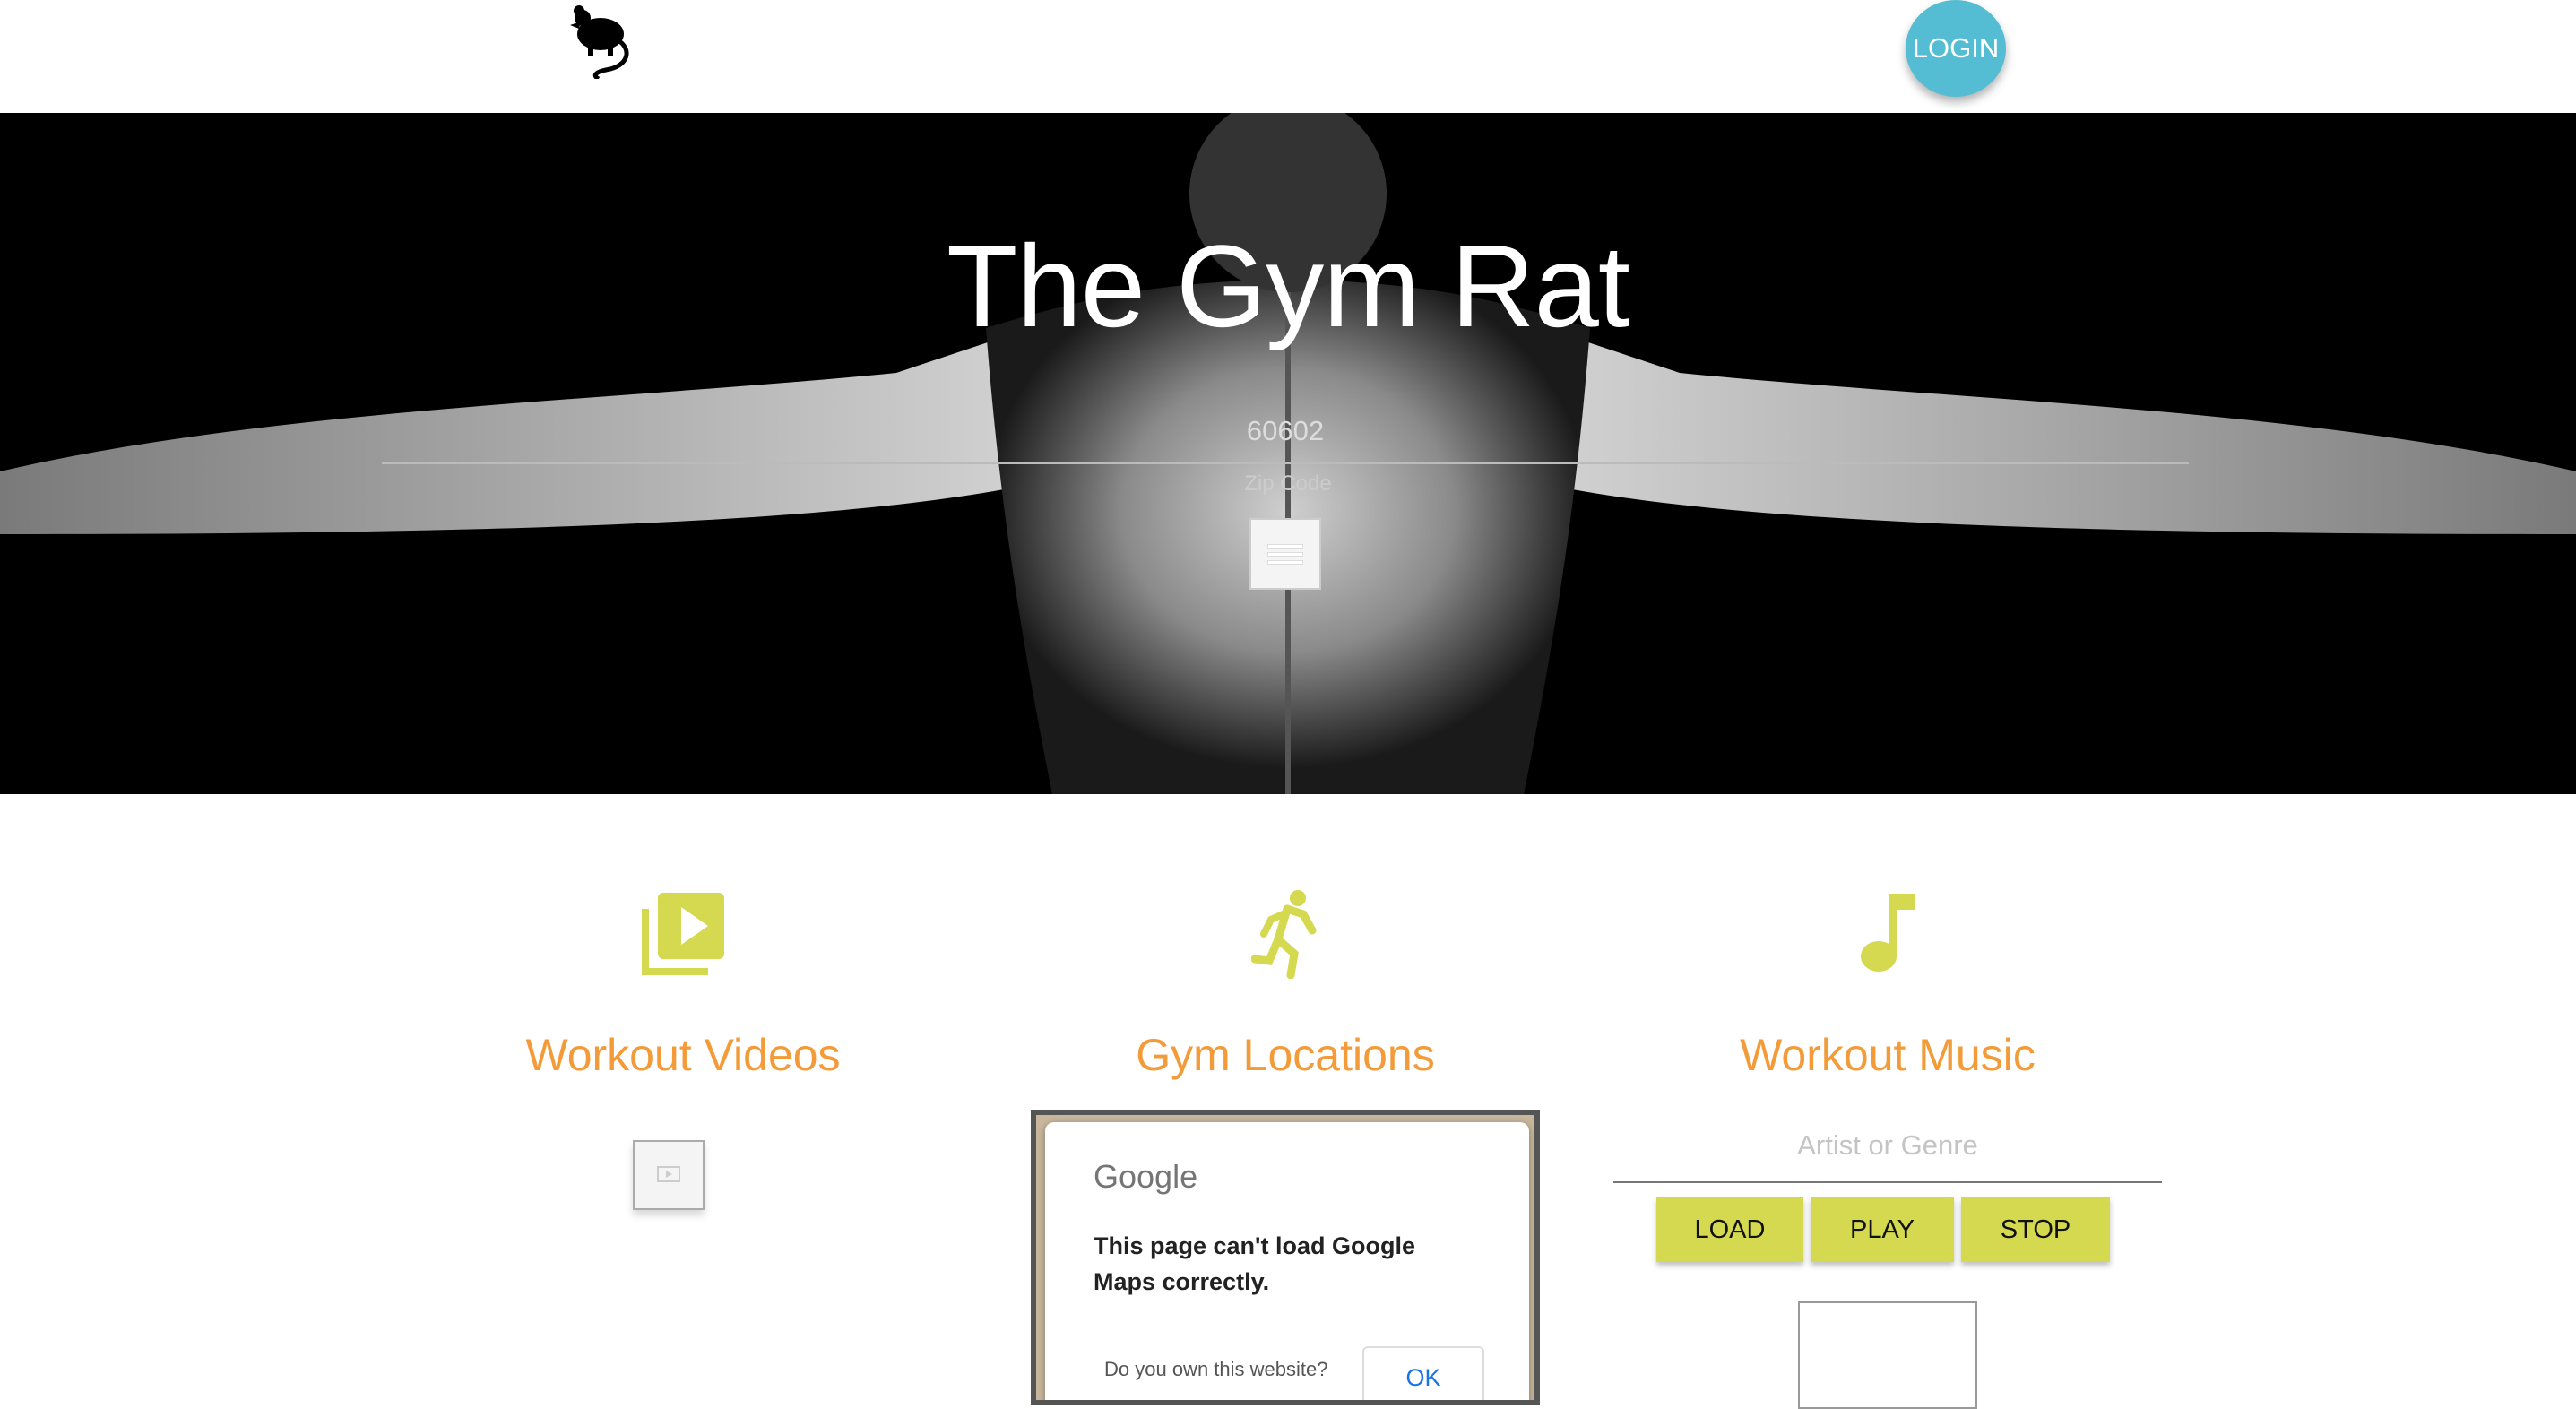 The image size is (2576, 1409). Describe the element at coordinates (1146, 1176) in the screenshot. I see `google-logo: Google` at that location.